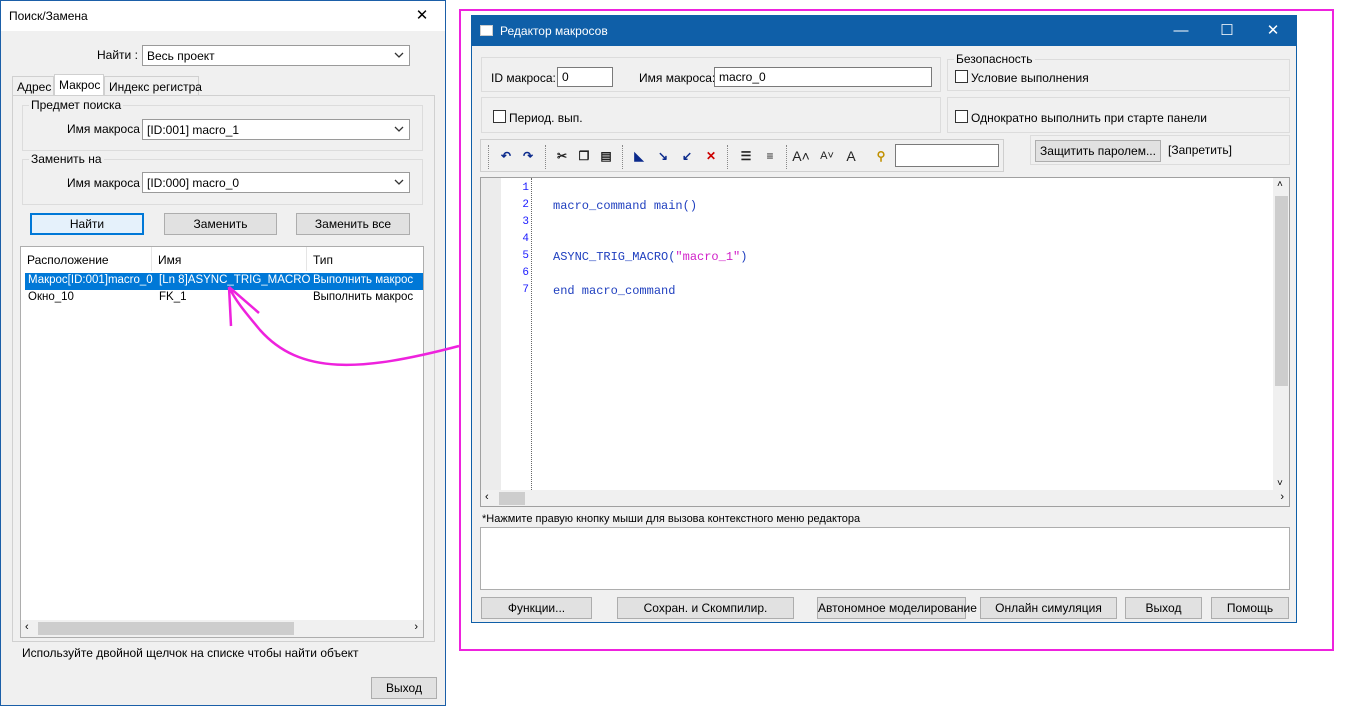  I want to click on replace-button: Заменить, so click(220, 224).